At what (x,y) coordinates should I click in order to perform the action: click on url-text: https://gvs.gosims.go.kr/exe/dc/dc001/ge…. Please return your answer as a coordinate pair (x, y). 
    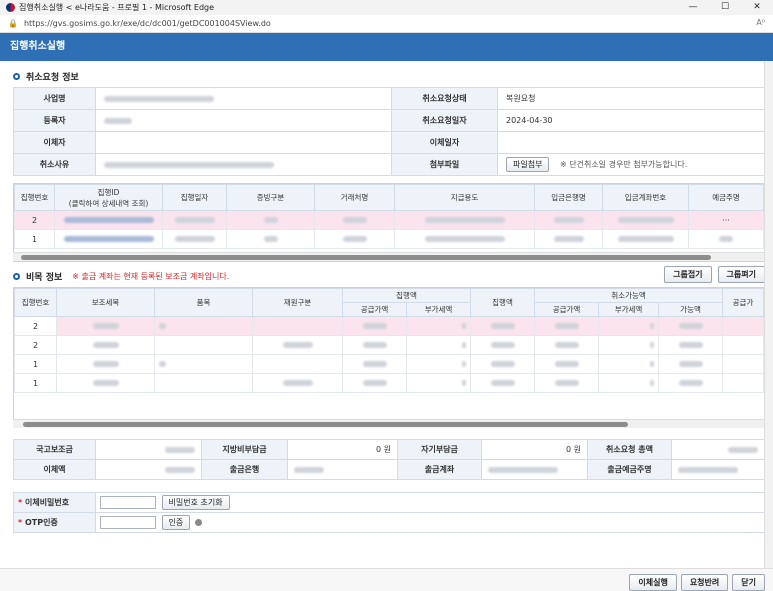
    Looking at the image, I should click on (147, 23).